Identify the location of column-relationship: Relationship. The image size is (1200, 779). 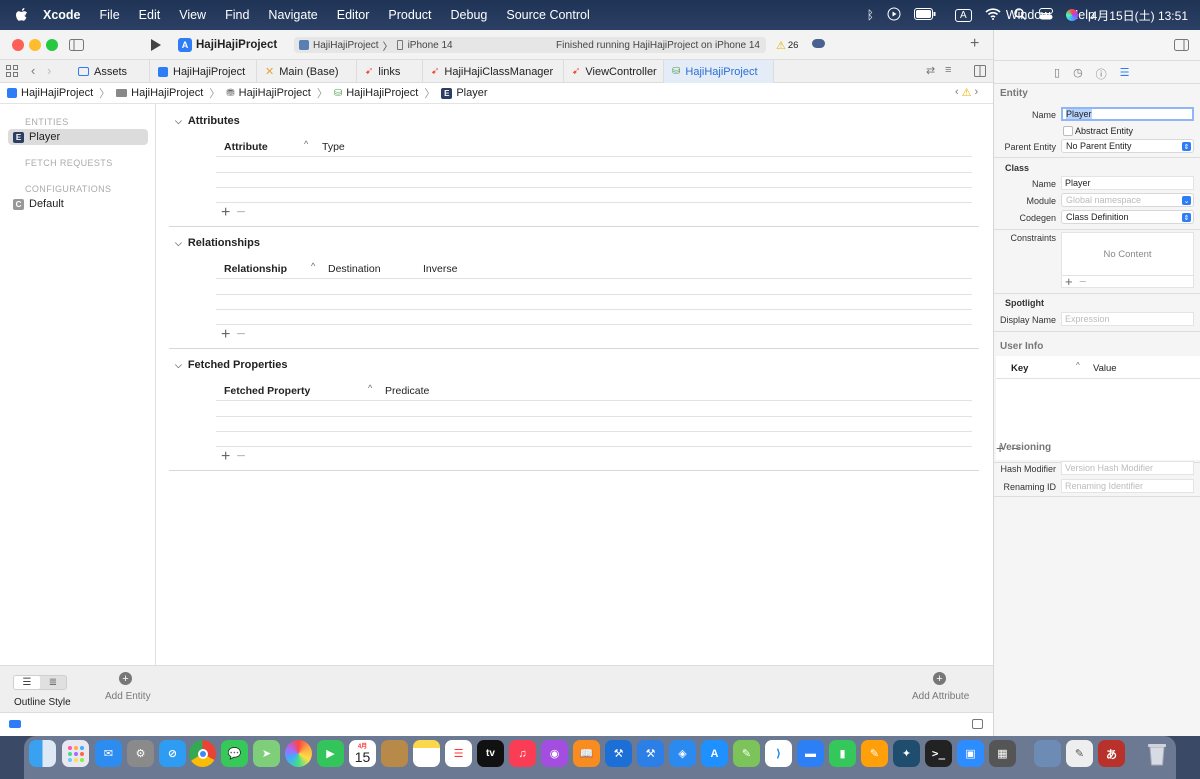
(255, 269).